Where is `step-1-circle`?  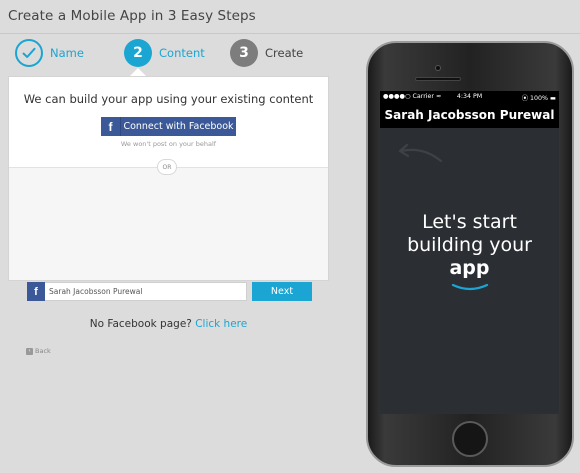 step-1-circle is located at coordinates (29, 53).